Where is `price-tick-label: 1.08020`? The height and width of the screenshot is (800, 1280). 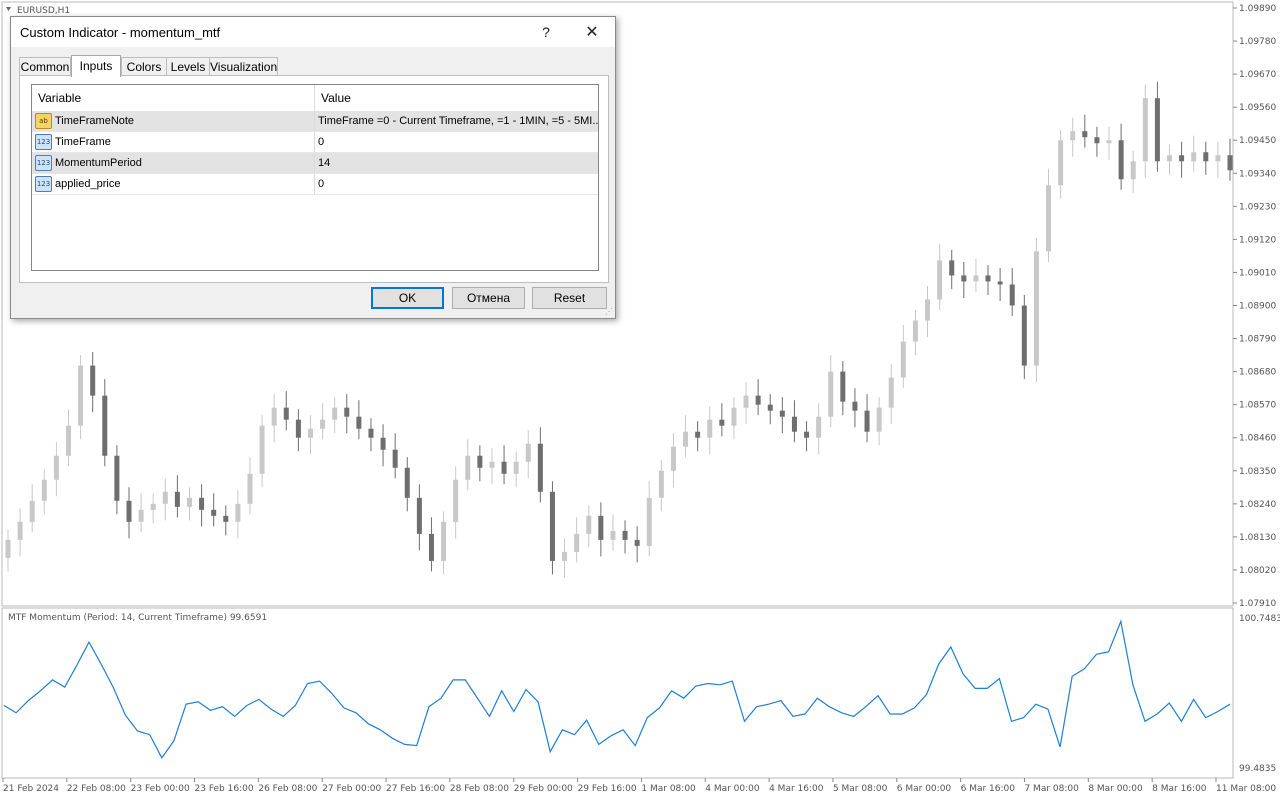
price-tick-label: 1.08020 is located at coordinates (1257, 571).